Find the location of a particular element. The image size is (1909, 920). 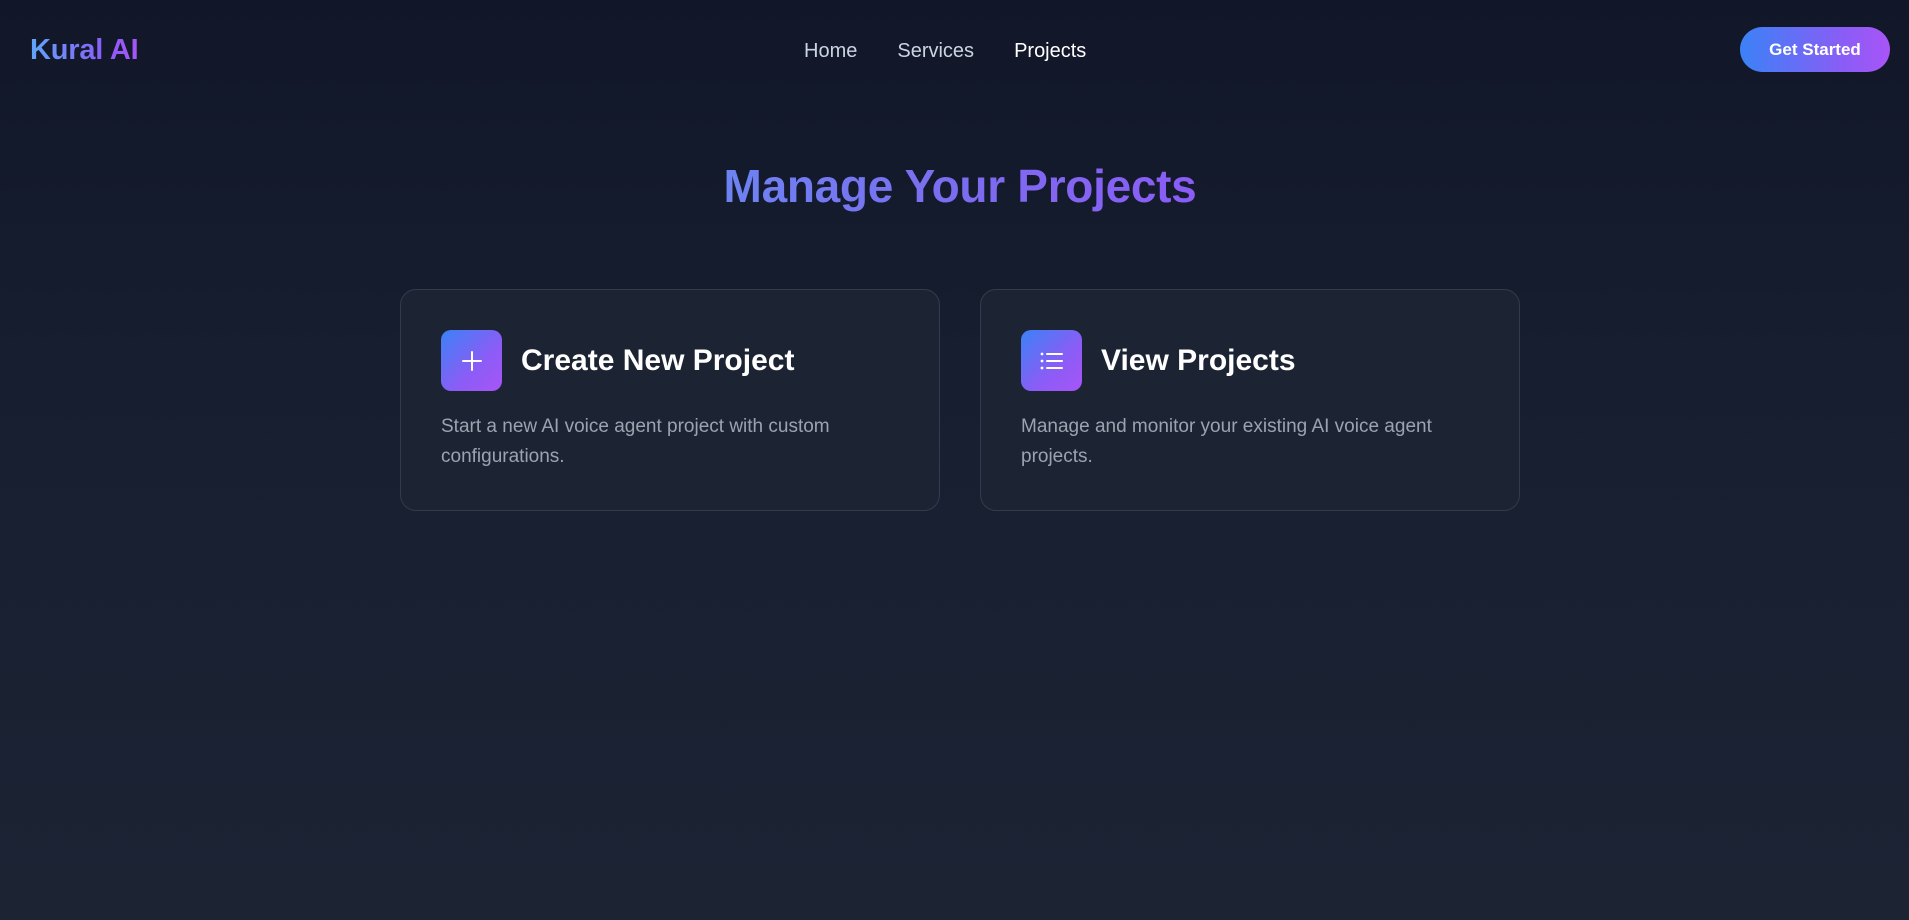

page-title: Manage Your Projects is located at coordinates (954, 186).